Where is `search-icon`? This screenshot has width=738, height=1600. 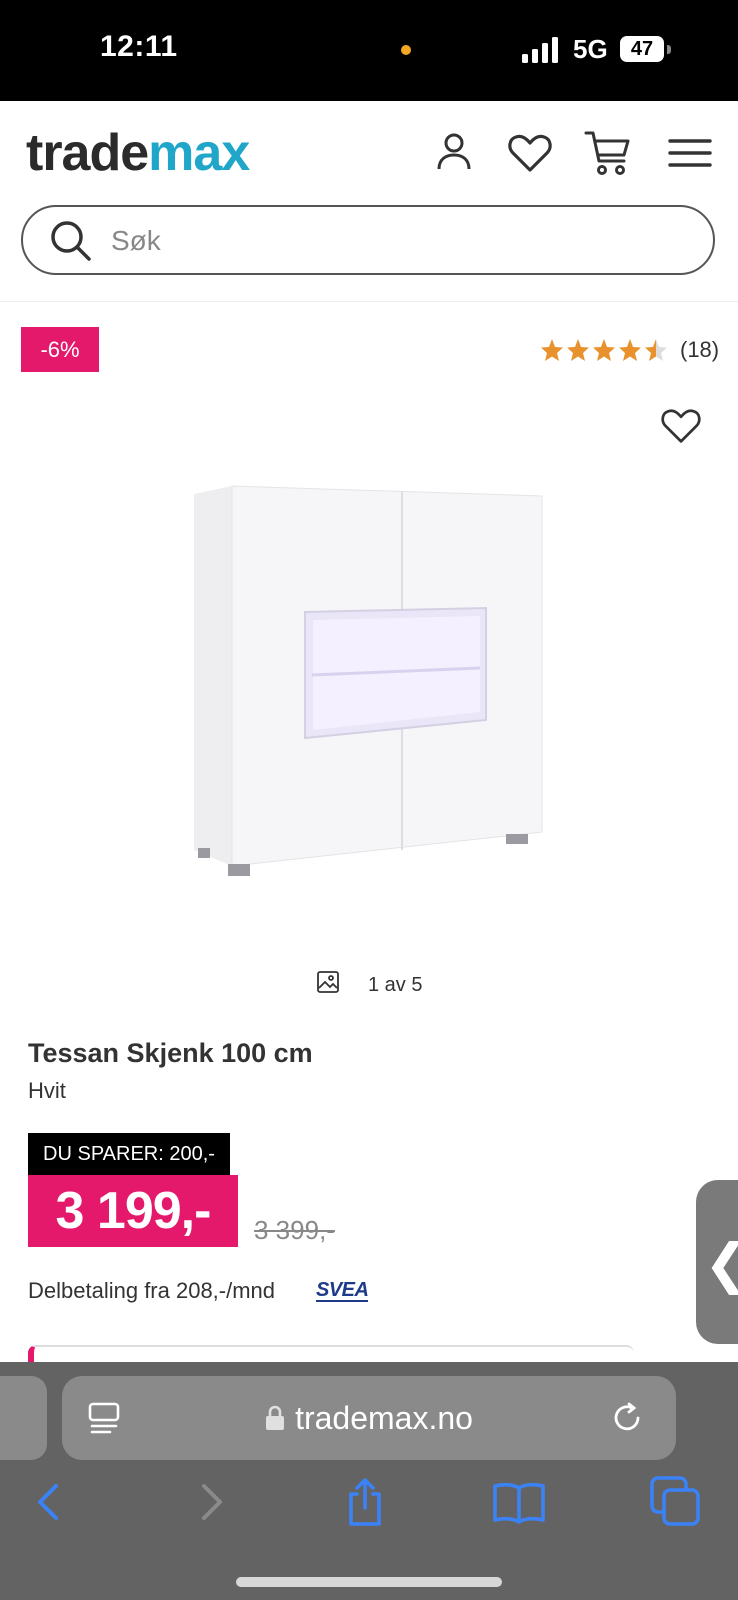
search-icon is located at coordinates (71, 241).